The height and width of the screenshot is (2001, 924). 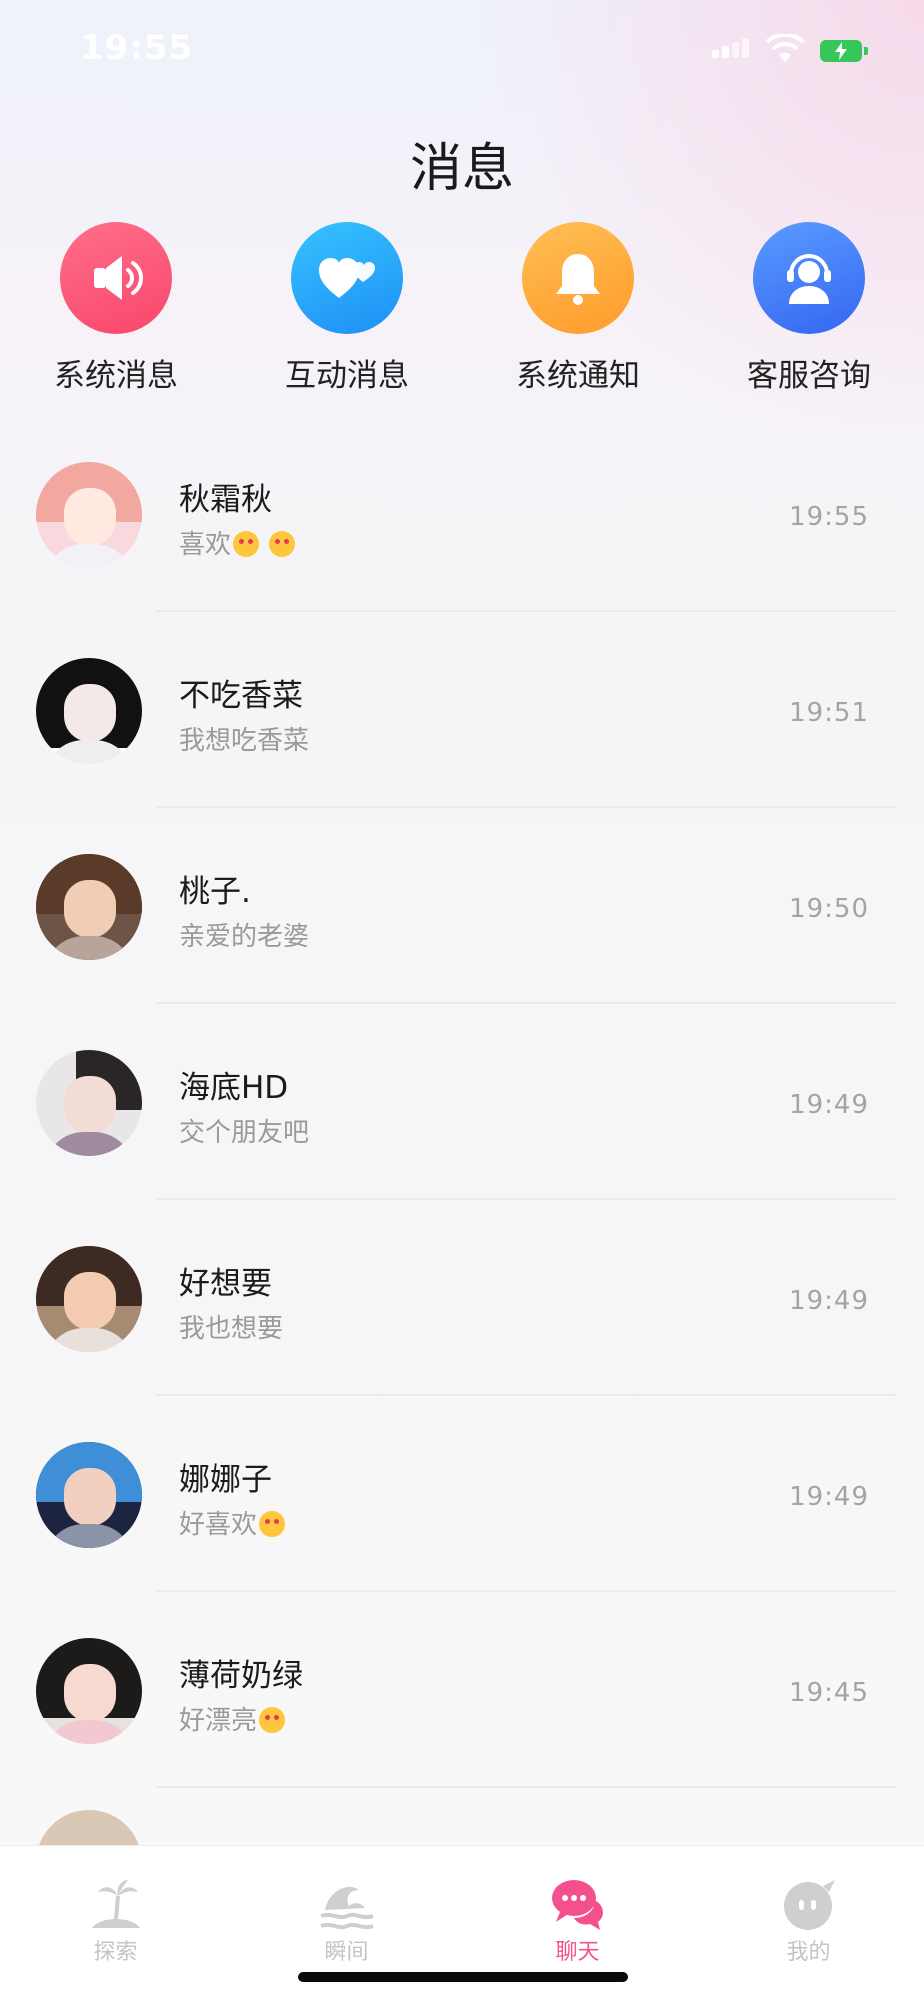 What do you see at coordinates (116, 376) in the screenshot?
I see `quick-action-label: 系统消息` at bounding box center [116, 376].